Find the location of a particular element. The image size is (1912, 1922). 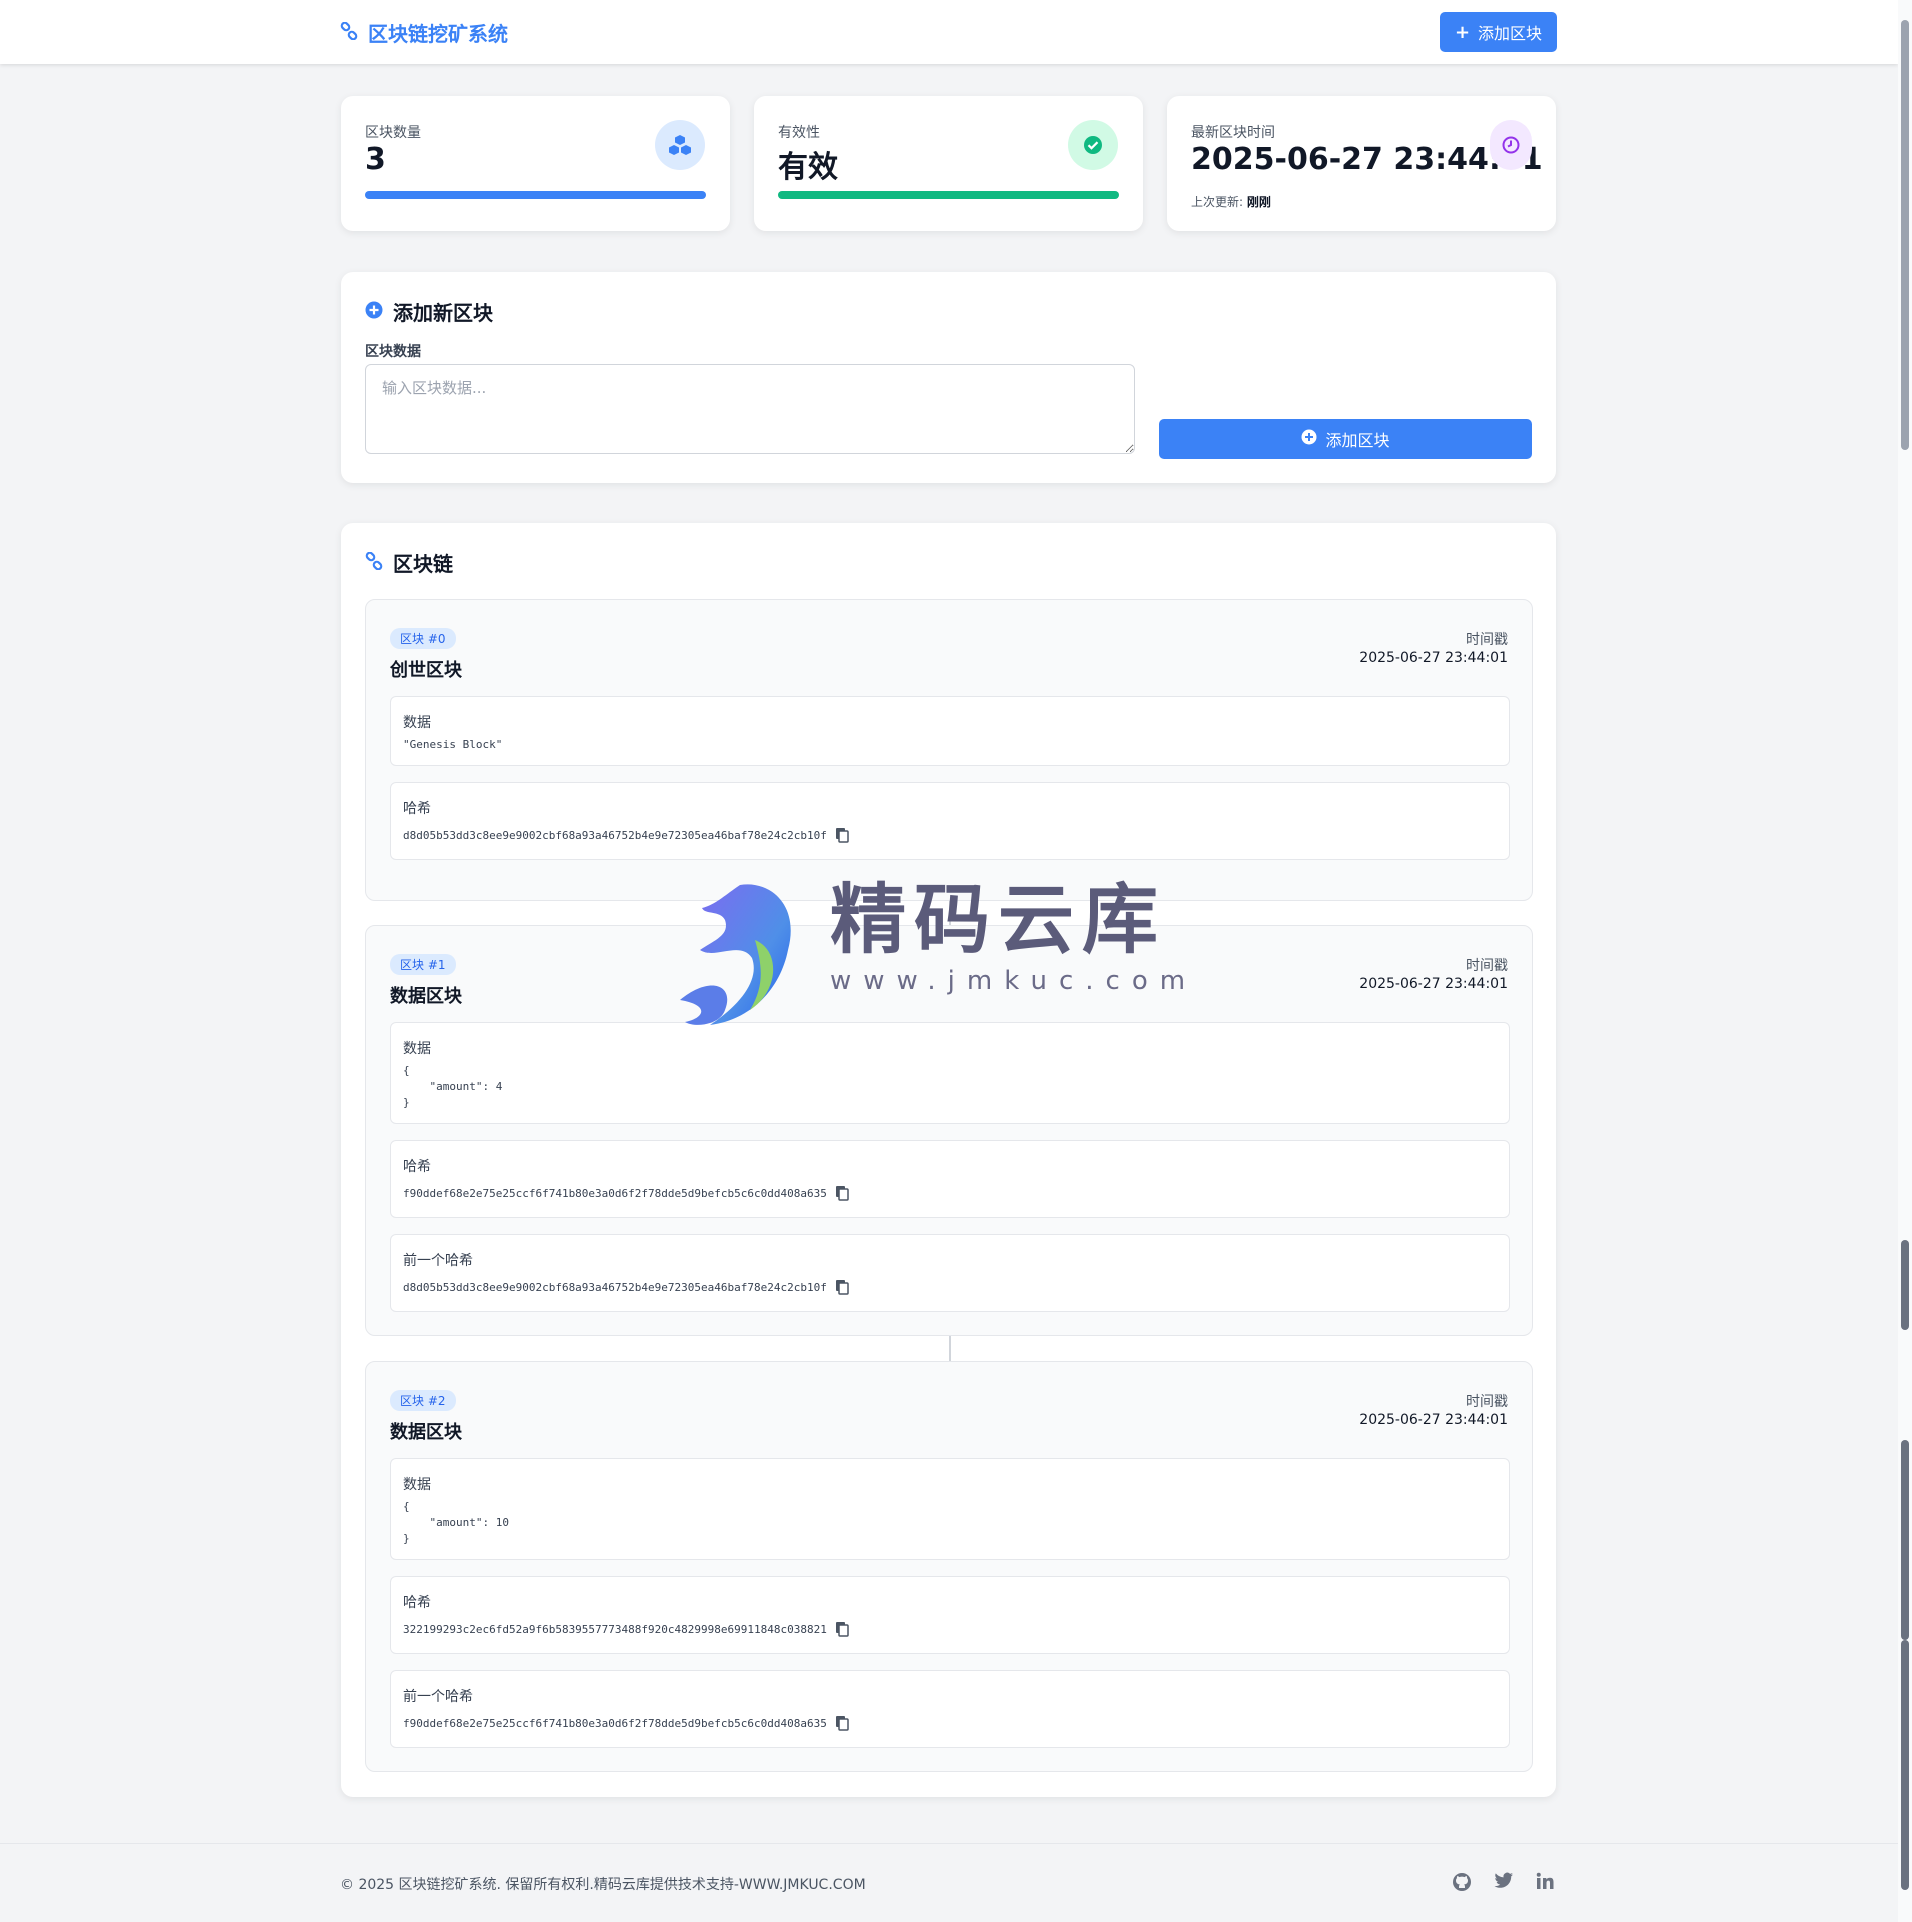

stat-card-latest-time: 最新区块时间 2025-06-27 23:44:01 上次更新: 刚刚 is located at coordinates (1361, 163).